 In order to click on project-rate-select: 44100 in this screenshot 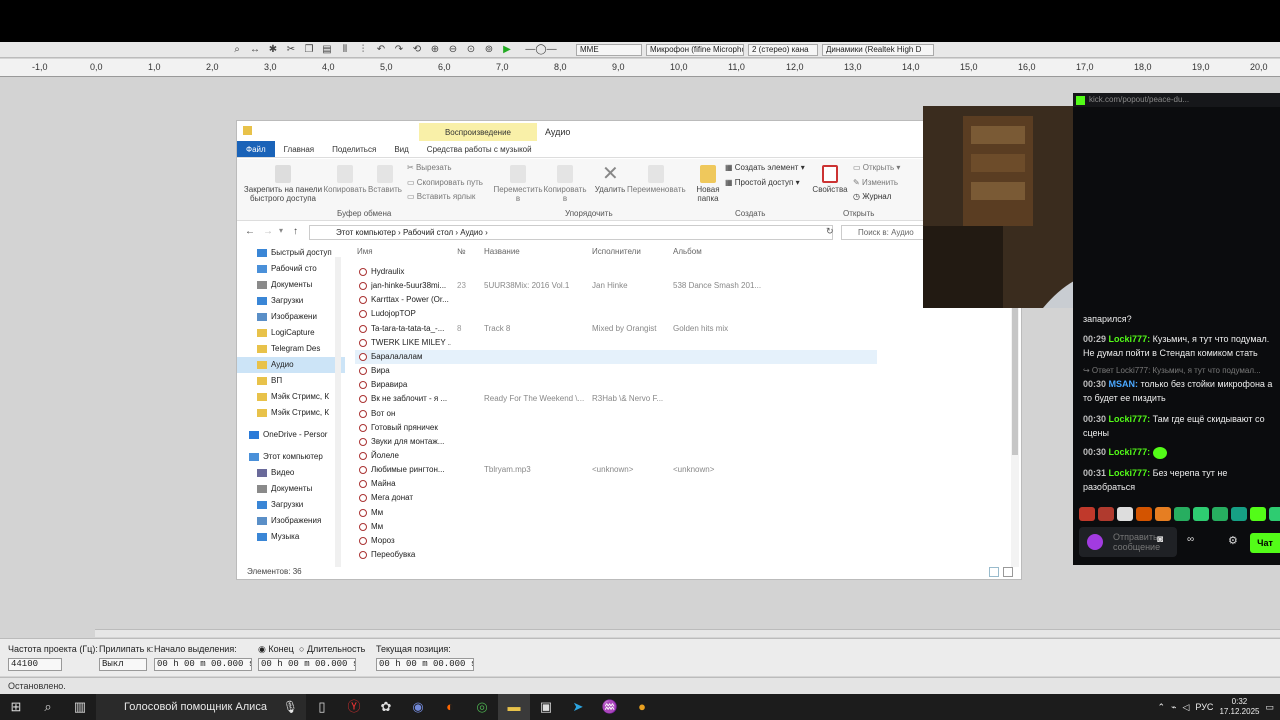, I will do `click(35, 664)`.